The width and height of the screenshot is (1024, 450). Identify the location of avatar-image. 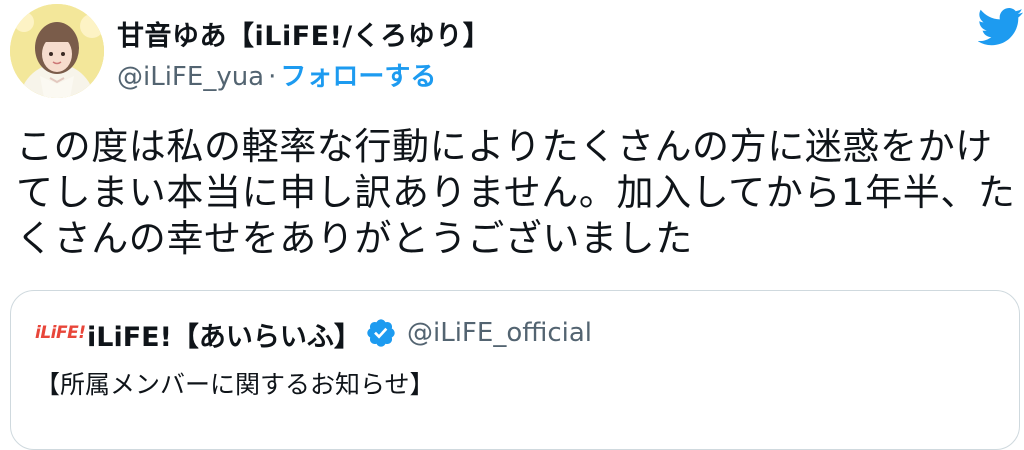
(57, 51).